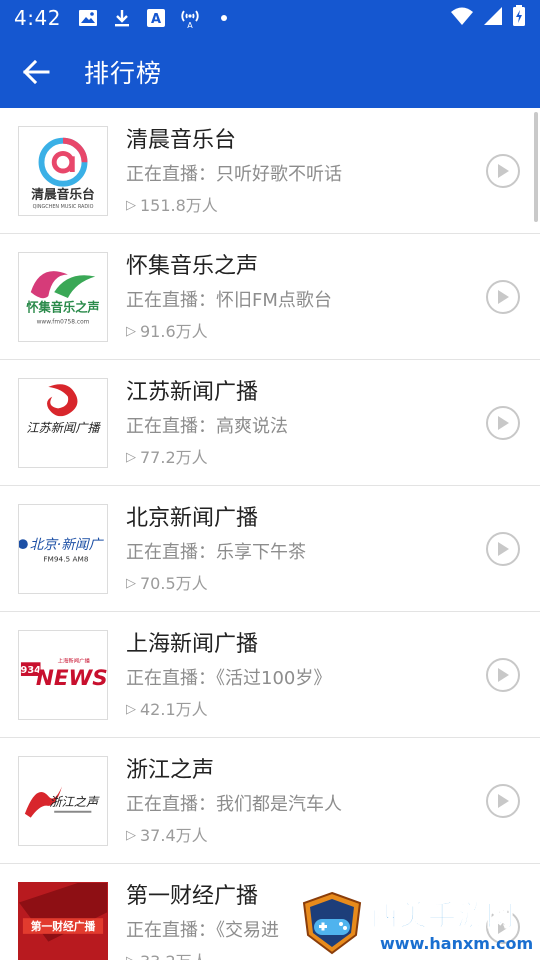 This screenshot has height=960, width=540. Describe the element at coordinates (457, 943) in the screenshot. I see `watermark-url: www.hanxm.com` at that location.